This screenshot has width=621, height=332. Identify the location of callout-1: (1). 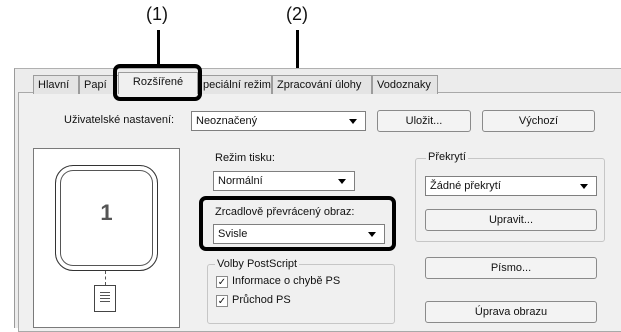
(157, 14).